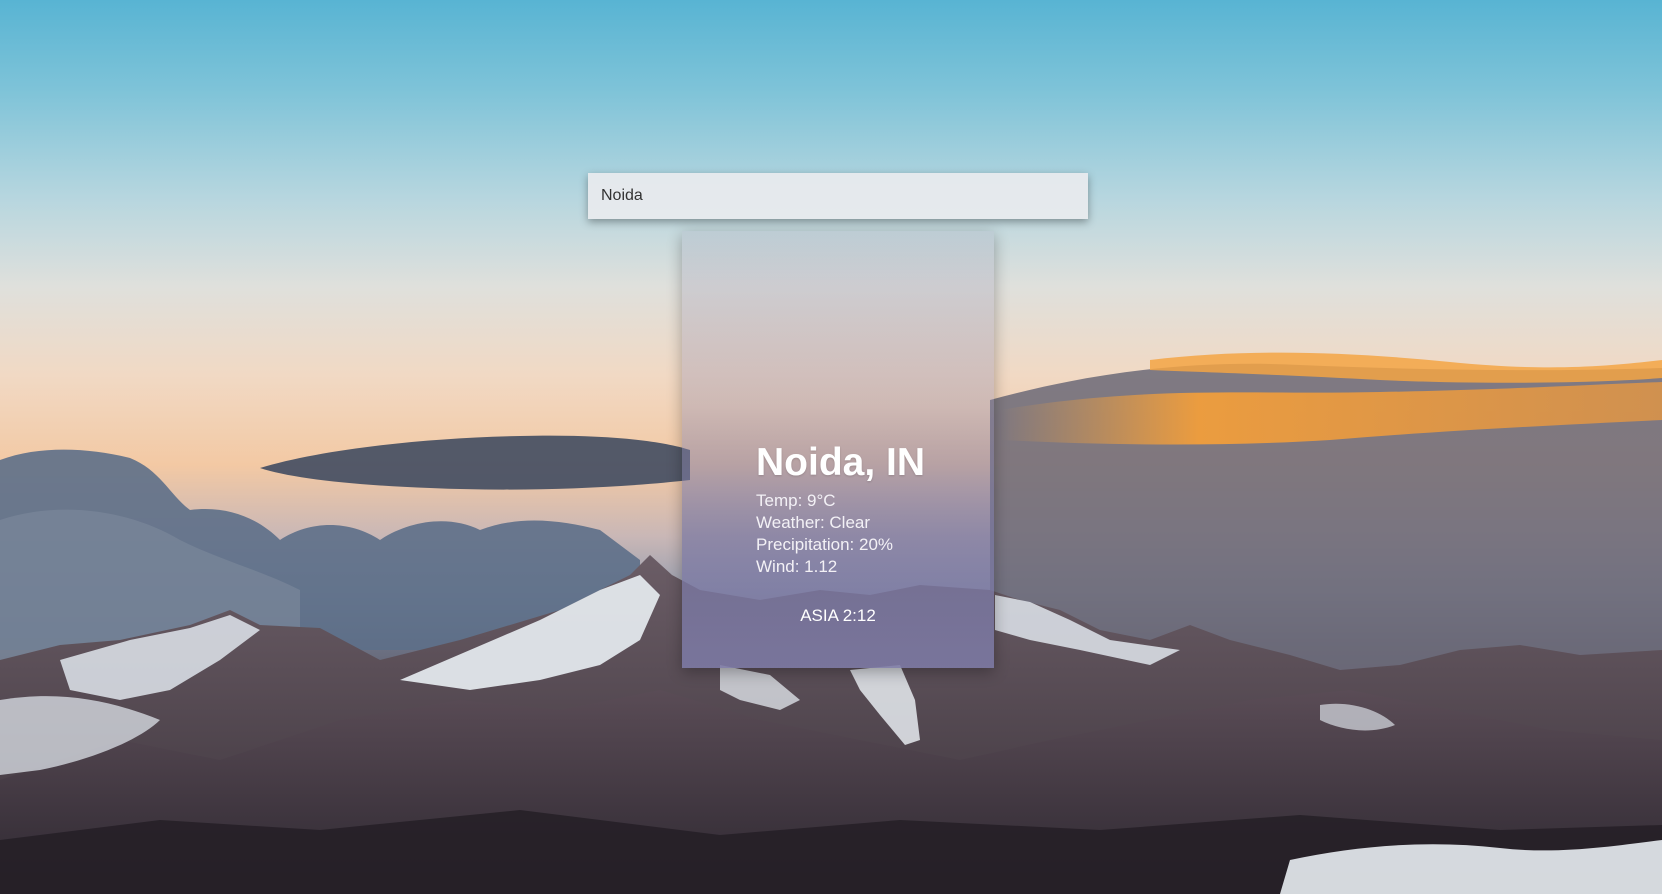 This screenshot has height=894, width=1662. Describe the element at coordinates (825, 544) in the screenshot. I see `precipitation-text: Precipitation: 20%` at that location.